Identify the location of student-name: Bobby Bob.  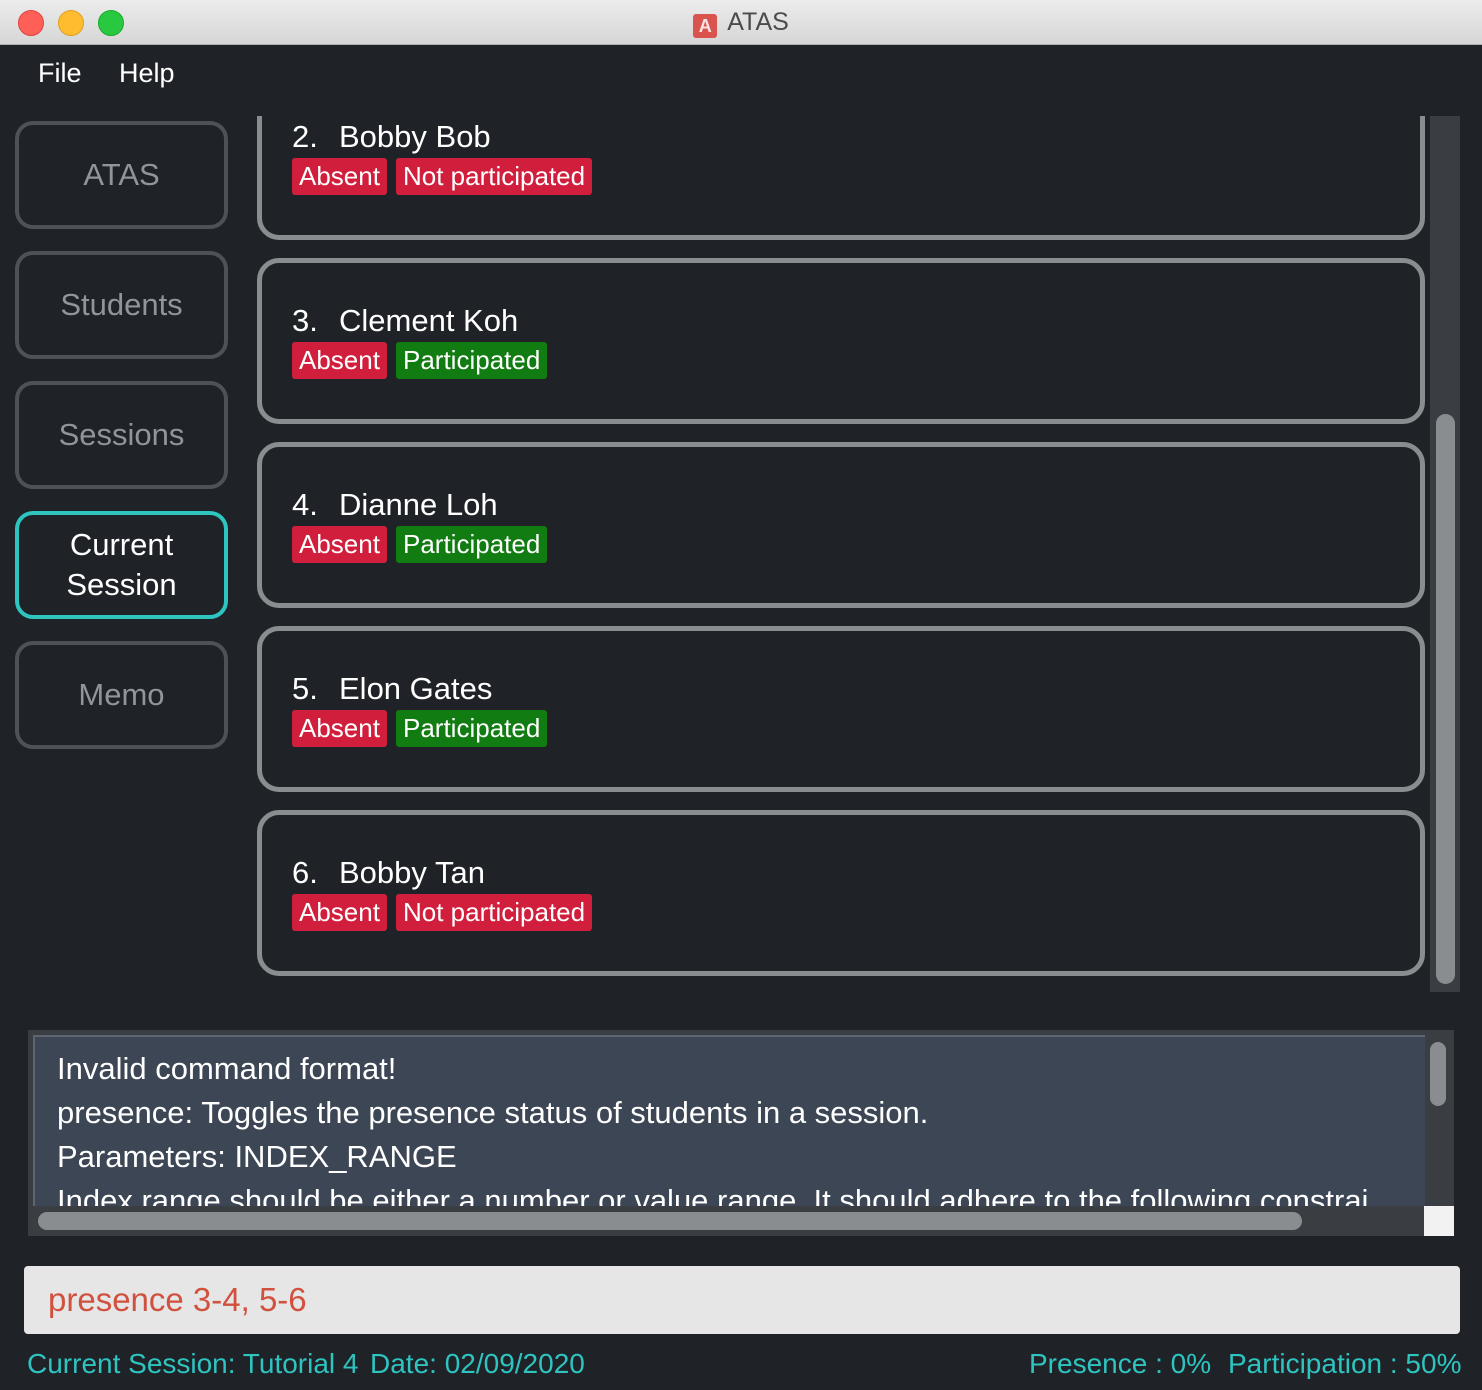
(415, 136).